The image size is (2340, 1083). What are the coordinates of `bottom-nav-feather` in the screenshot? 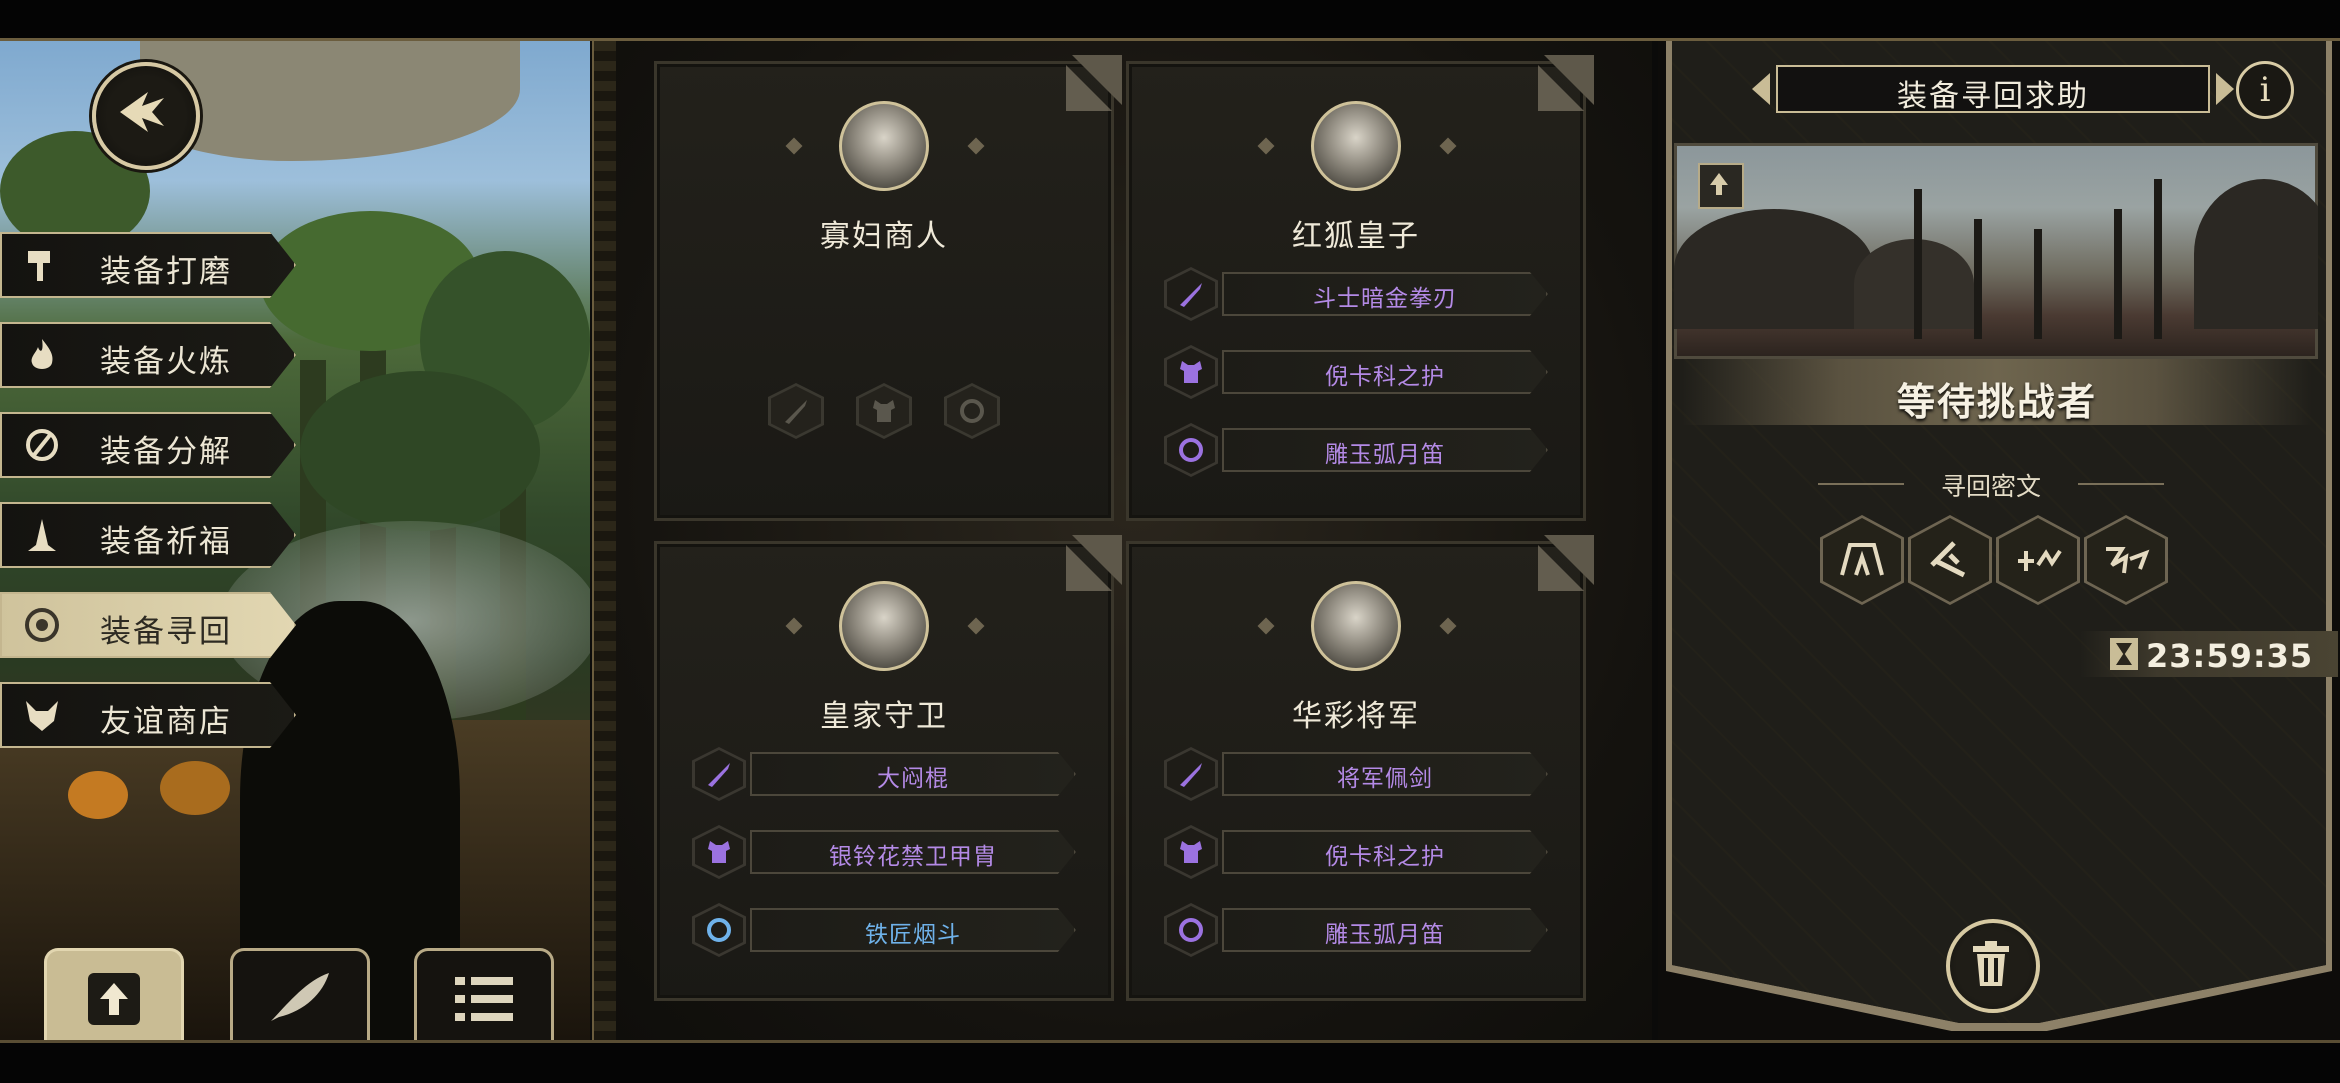 It's located at (300, 995).